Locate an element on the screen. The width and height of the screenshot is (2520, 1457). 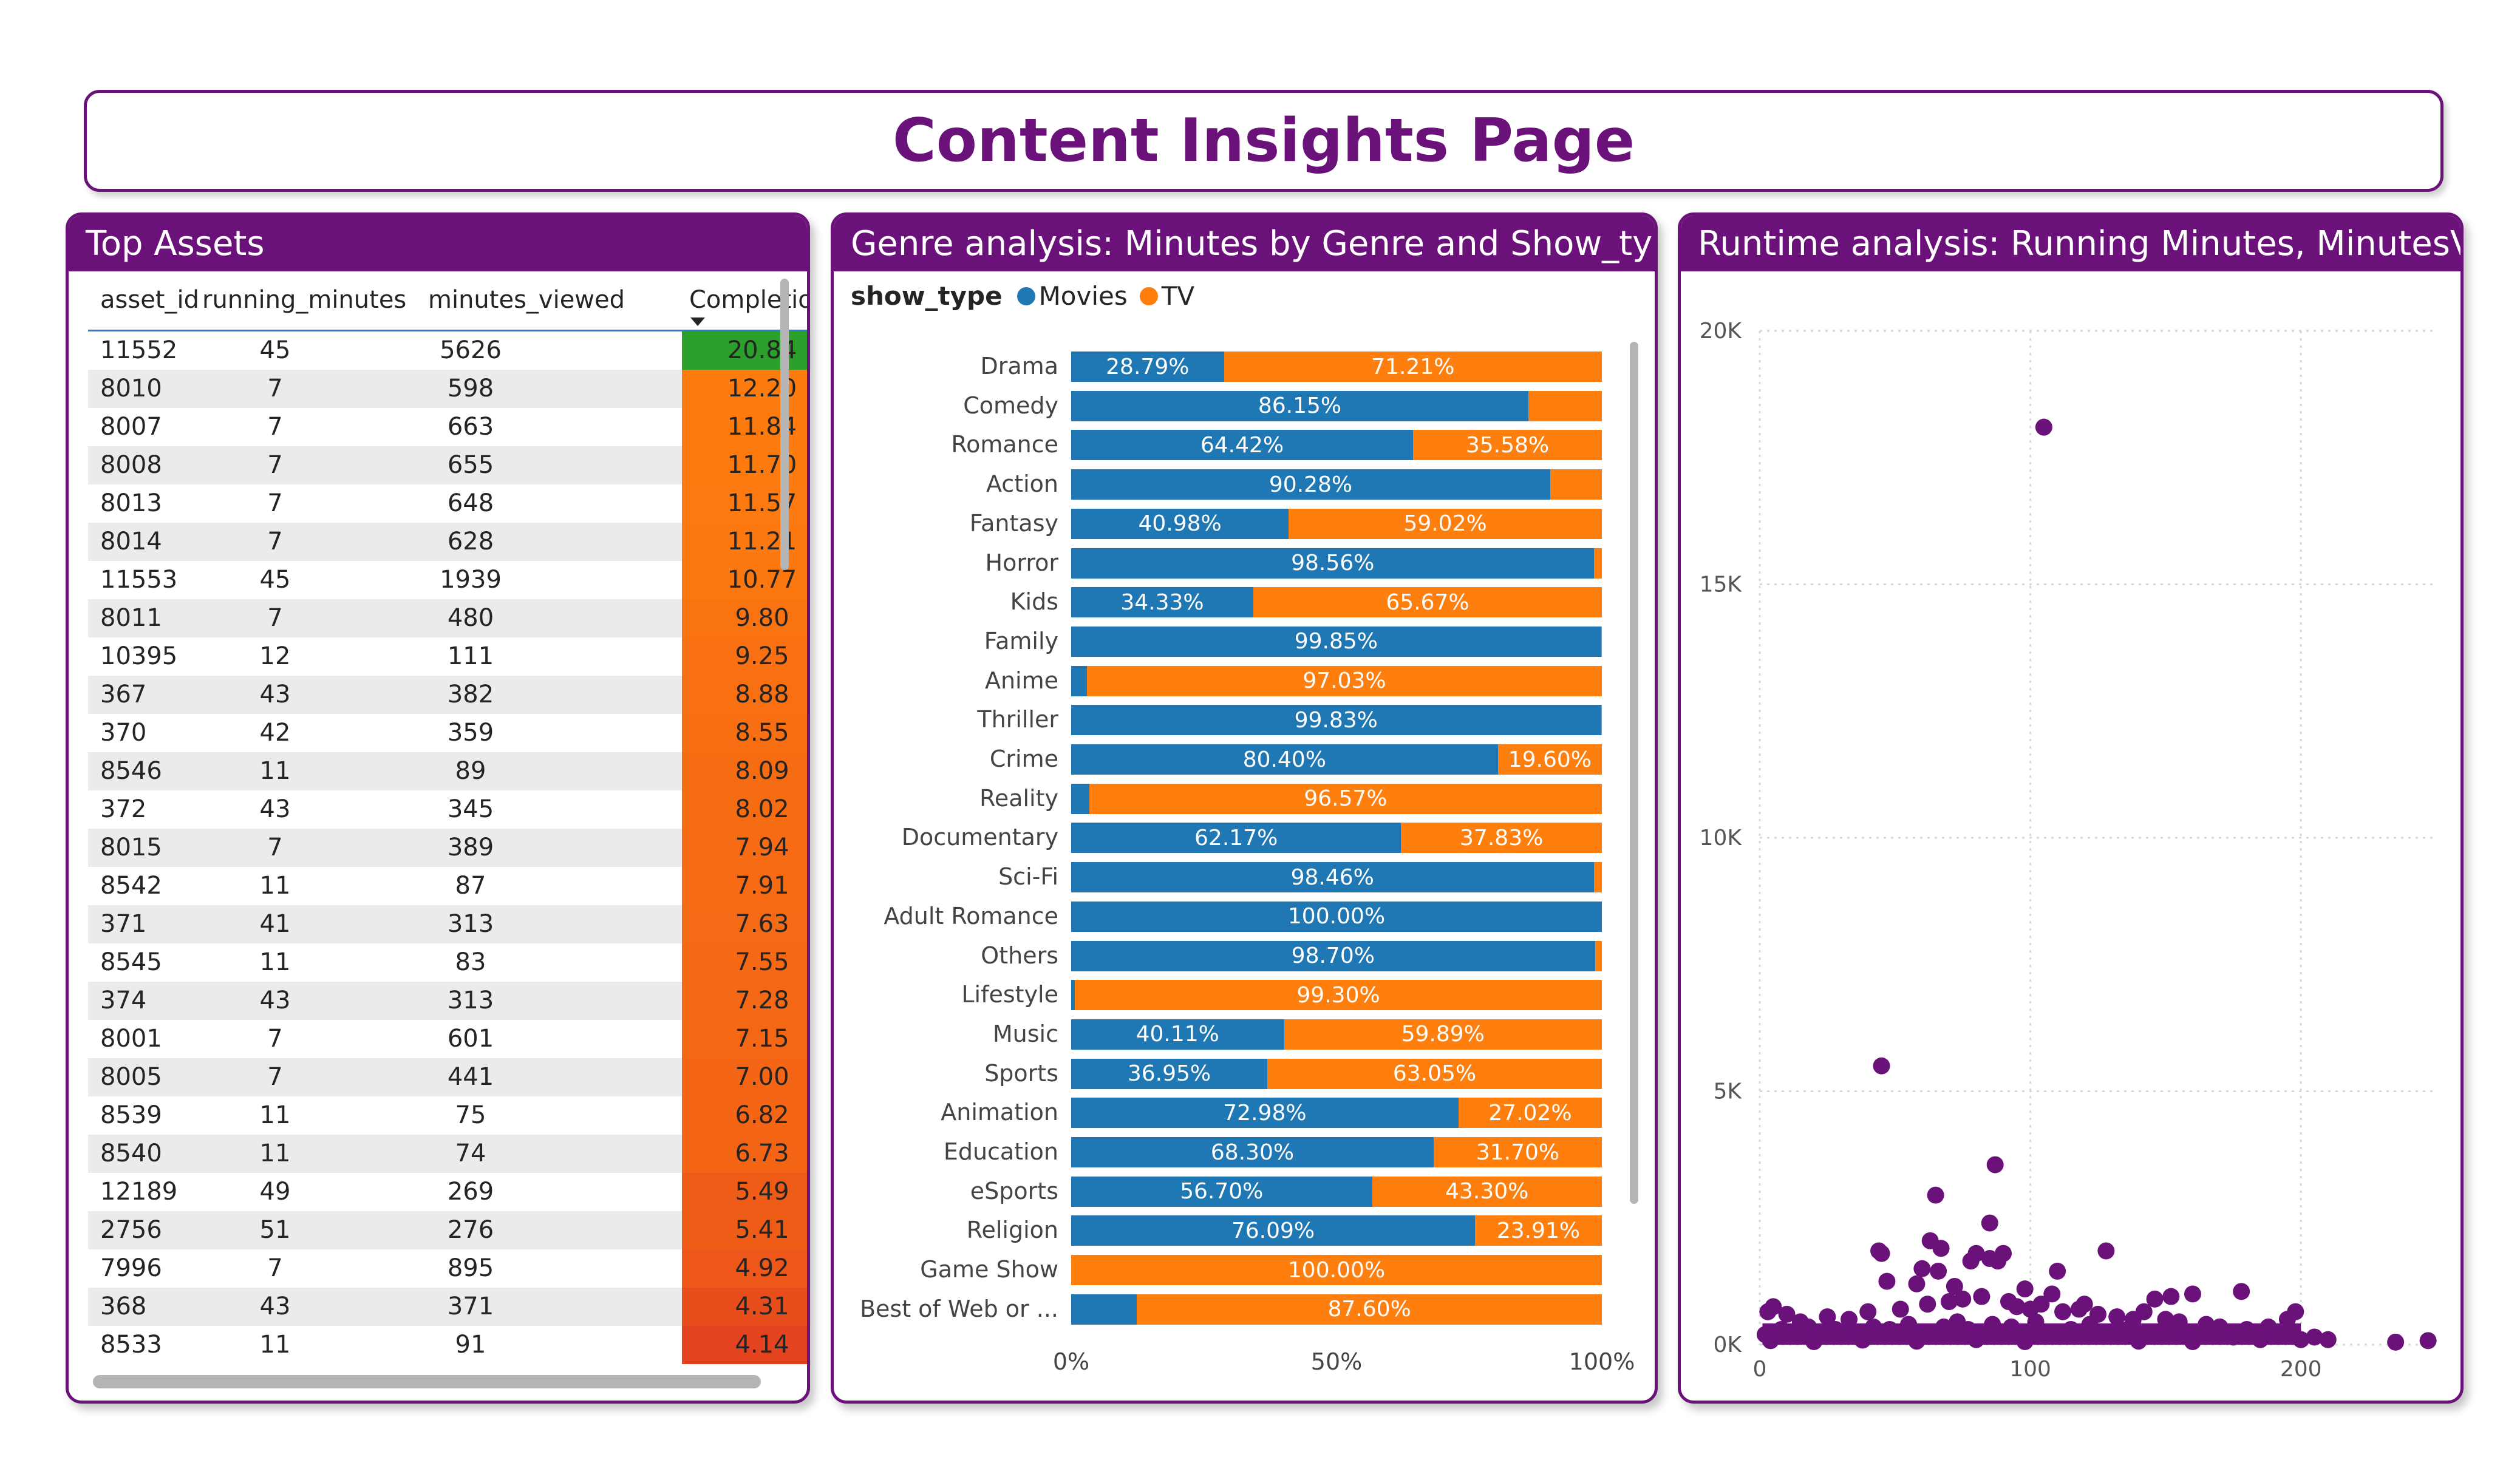
bar-segment-tv: 65.67% is located at coordinates (1427, 602).